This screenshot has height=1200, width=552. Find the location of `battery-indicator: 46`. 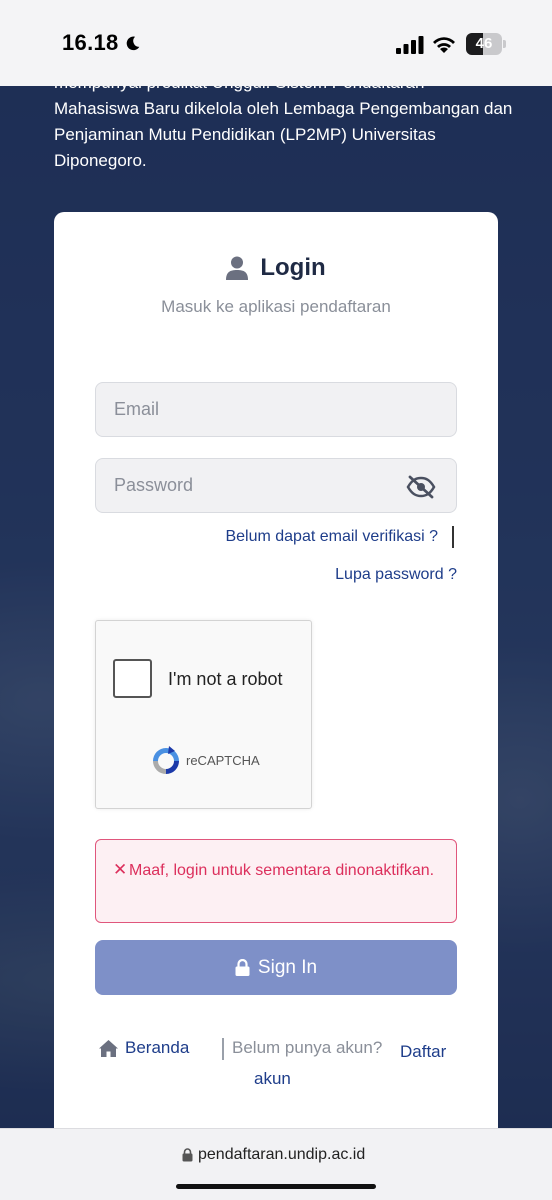

battery-indicator: 46 is located at coordinates (486, 44).